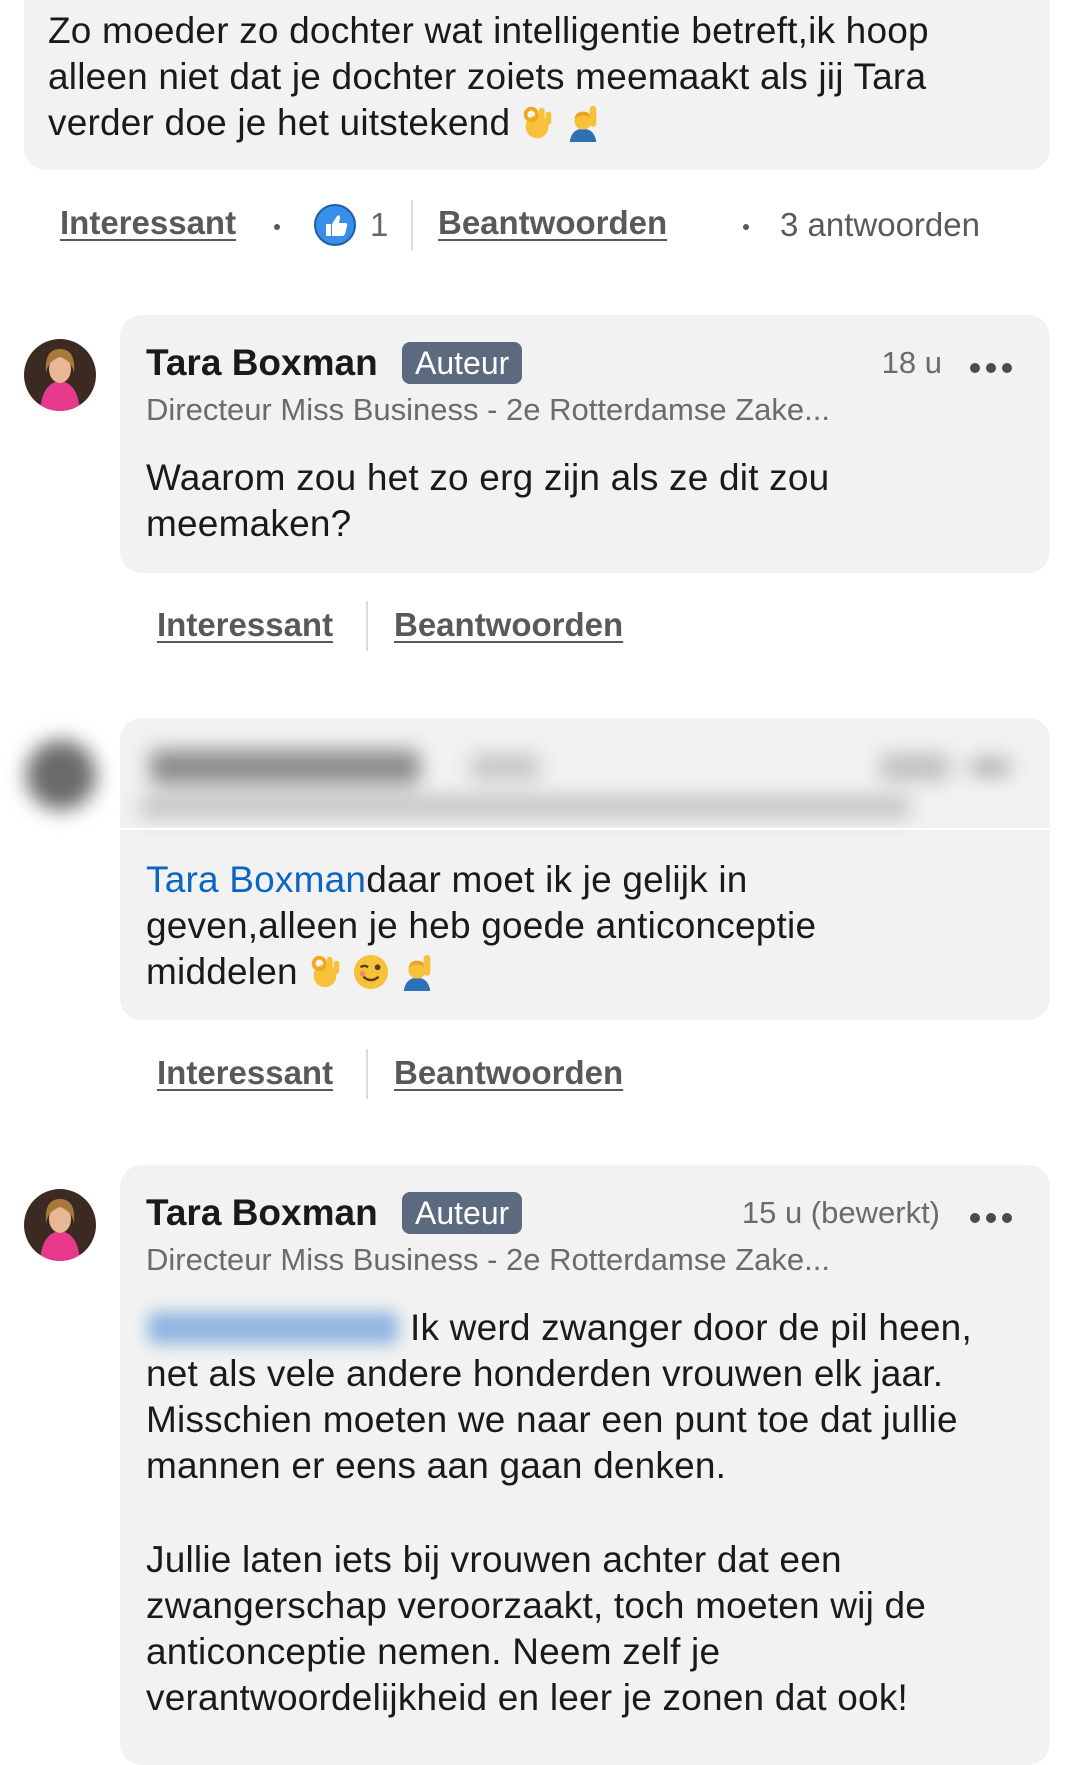 Image resolution: width=1086 pixels, height=1765 pixels. What do you see at coordinates (585, 829) in the screenshot?
I see `header-divider` at bounding box center [585, 829].